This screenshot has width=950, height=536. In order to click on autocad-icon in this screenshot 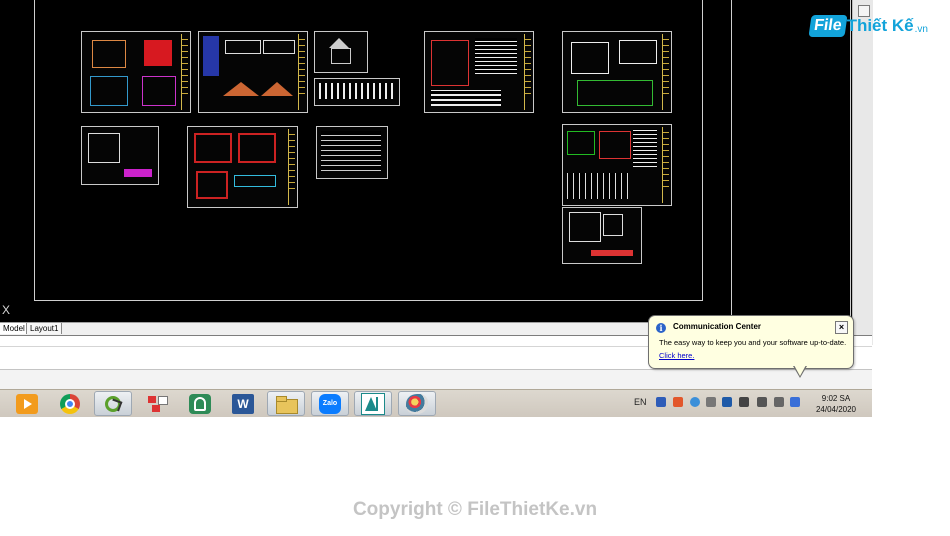, I will do `click(373, 403)`.